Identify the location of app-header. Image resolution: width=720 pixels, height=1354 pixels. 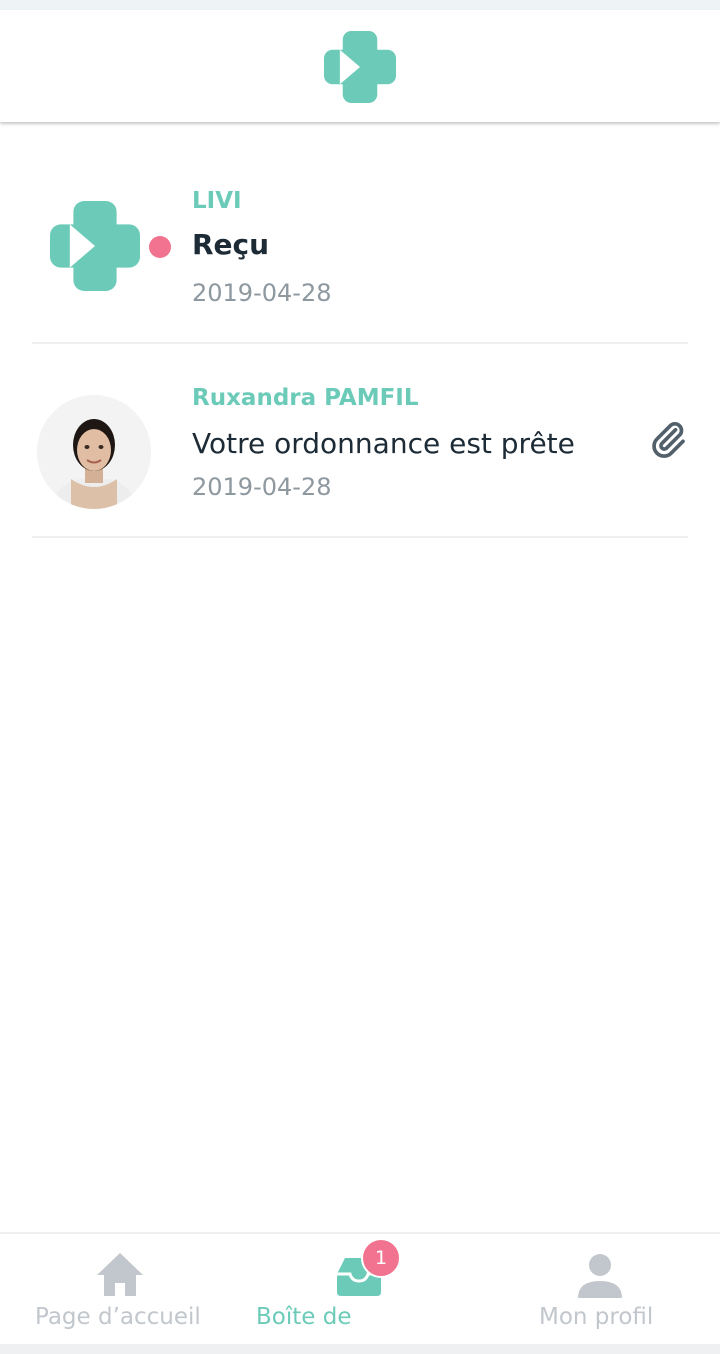
(360, 66).